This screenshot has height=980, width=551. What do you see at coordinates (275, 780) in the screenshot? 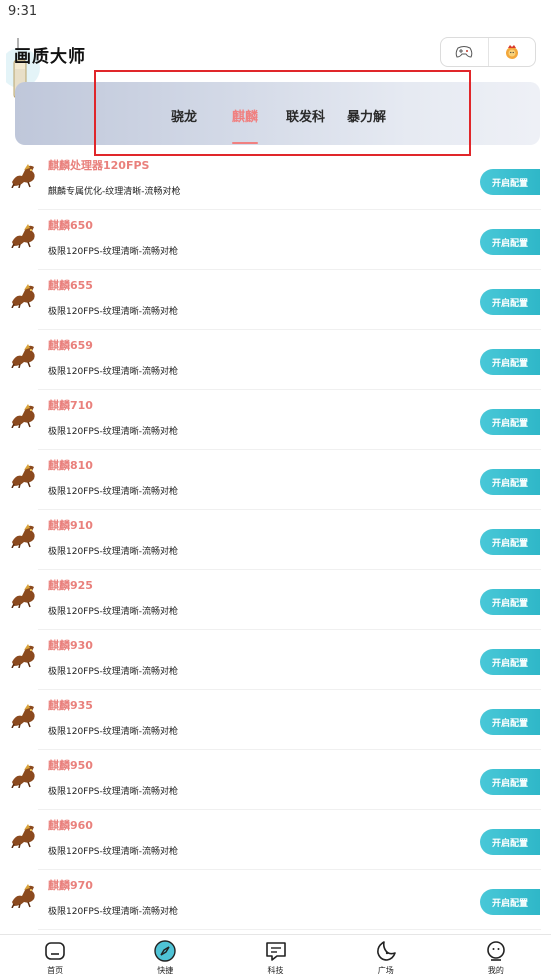
I see `list-item: 麒麟950 极限120FPS-纹理清晰-流畅对枪 开启配置` at bounding box center [275, 780].